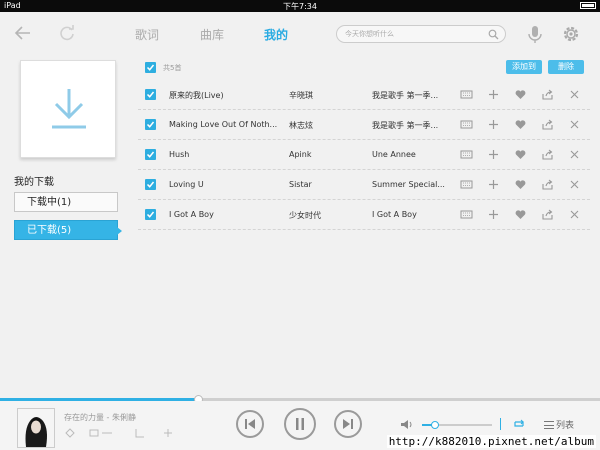  Describe the element at coordinates (434, 425) in the screenshot. I see `volume-slider-handle` at that location.